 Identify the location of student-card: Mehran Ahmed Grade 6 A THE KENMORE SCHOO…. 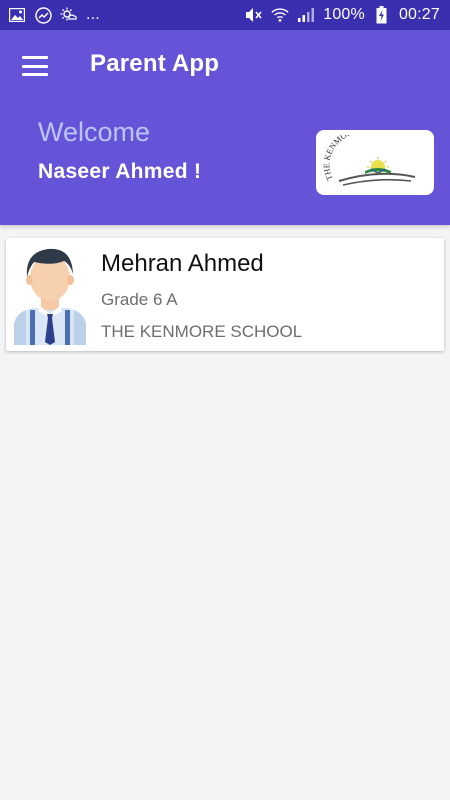
(225, 294).